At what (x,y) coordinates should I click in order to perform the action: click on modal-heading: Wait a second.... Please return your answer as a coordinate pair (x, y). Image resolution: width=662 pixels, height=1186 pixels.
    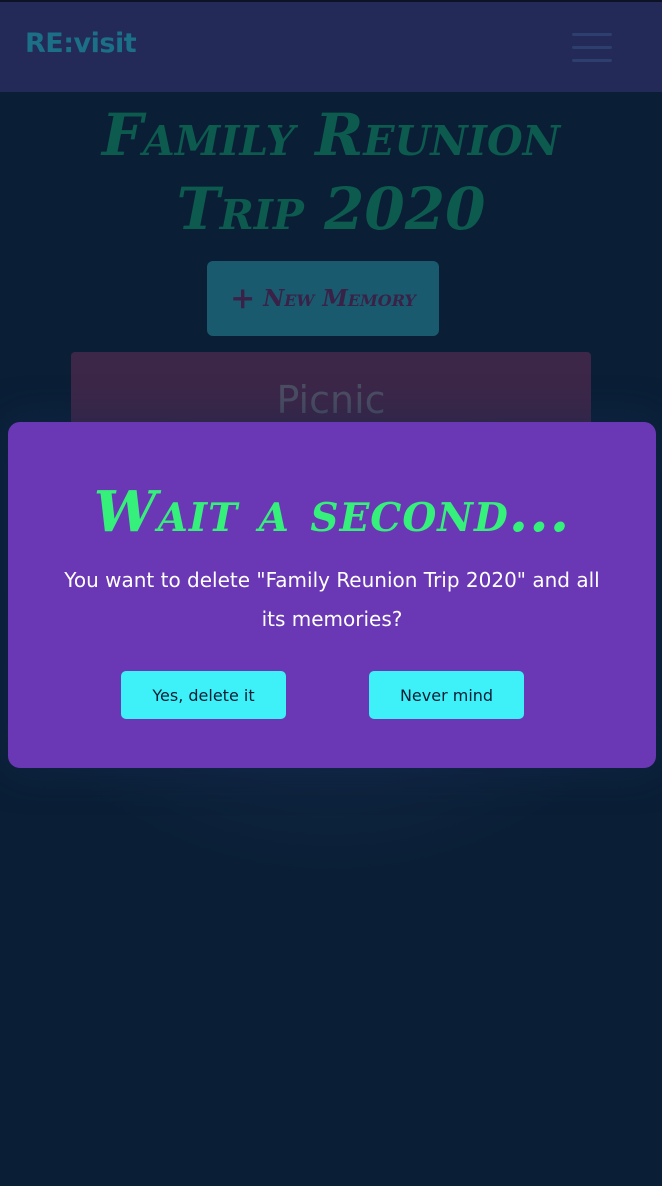
    Looking at the image, I should click on (332, 512).